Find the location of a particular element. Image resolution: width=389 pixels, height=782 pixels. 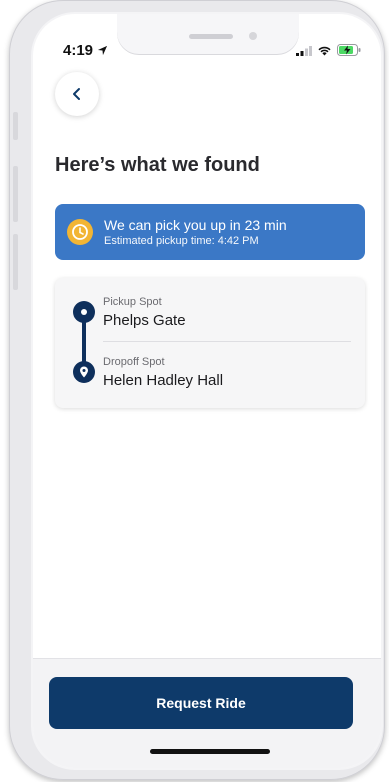

route-divider is located at coordinates (227, 341).